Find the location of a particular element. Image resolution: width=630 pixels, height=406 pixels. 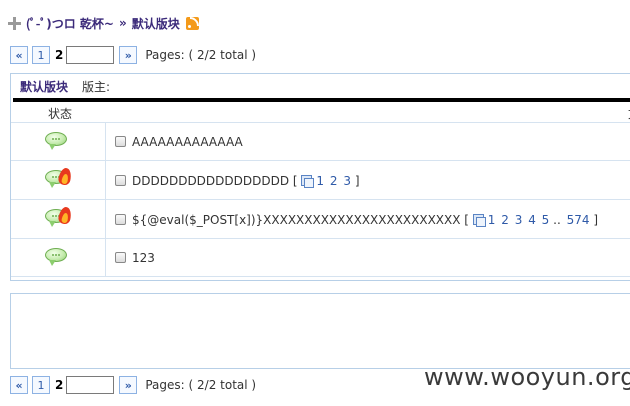

breadcrumb: (ﾟ-ﾟ)つロ 乾杯~ » 默认版块 is located at coordinates (103, 23).